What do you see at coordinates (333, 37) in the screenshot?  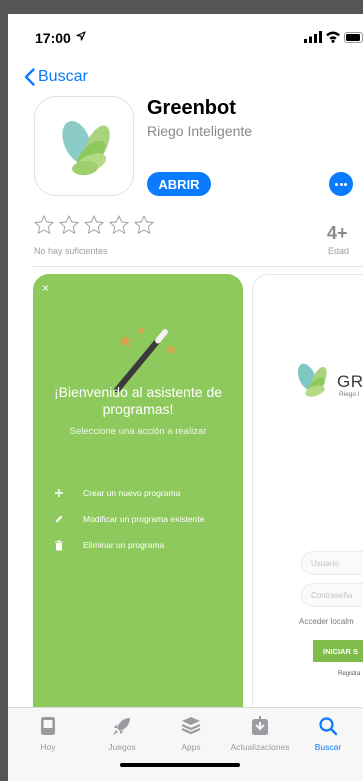 I see `wifi-icon` at bounding box center [333, 37].